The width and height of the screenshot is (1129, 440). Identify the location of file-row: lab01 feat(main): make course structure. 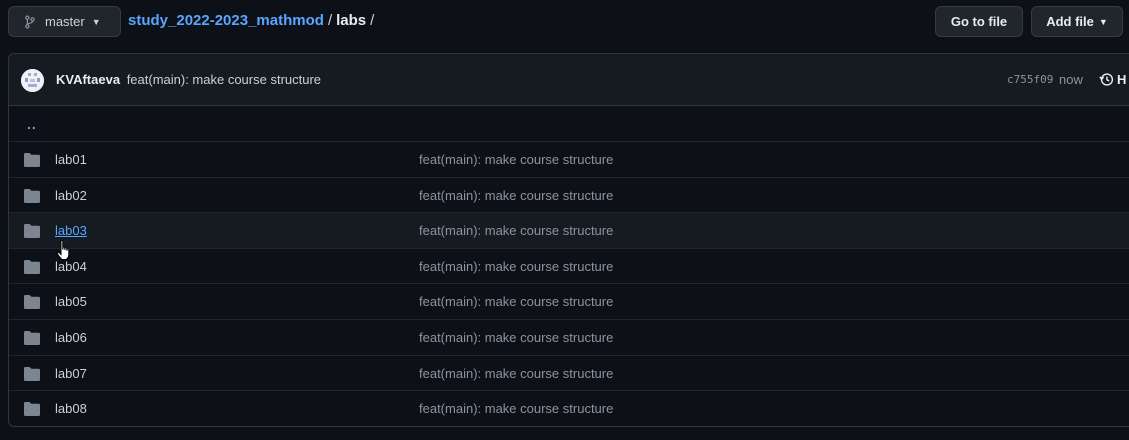
(569, 159).